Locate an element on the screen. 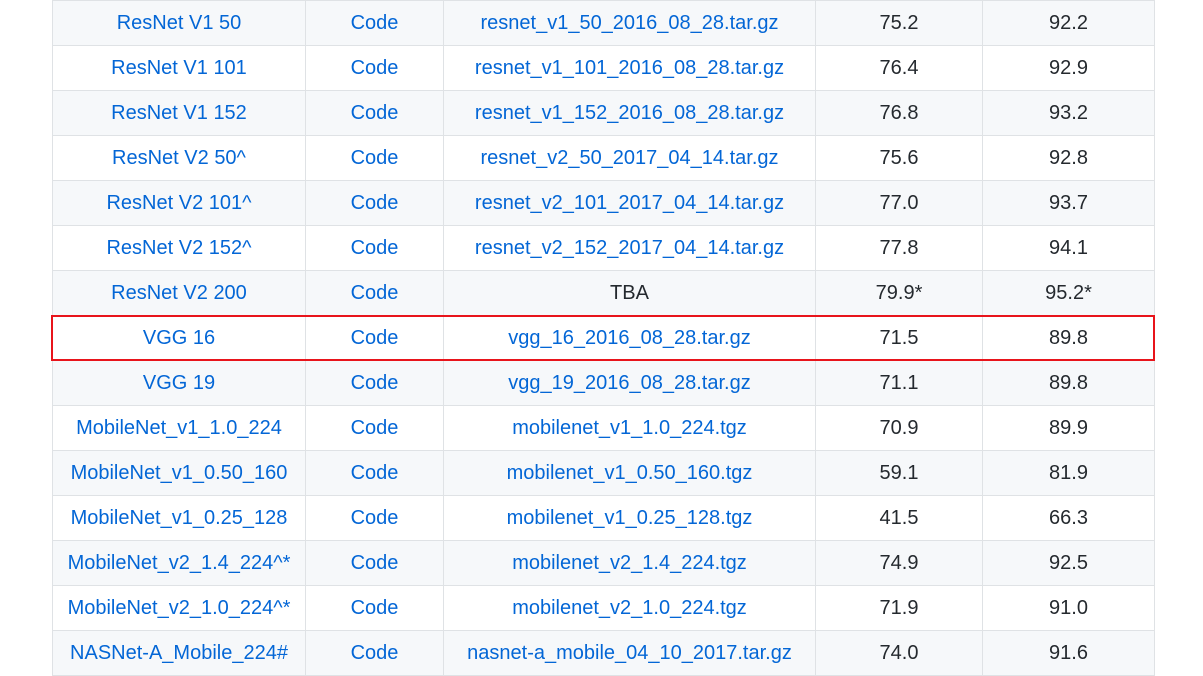 The image size is (1203, 676). model-link: ResNet V2 101^ is located at coordinates (178, 203).